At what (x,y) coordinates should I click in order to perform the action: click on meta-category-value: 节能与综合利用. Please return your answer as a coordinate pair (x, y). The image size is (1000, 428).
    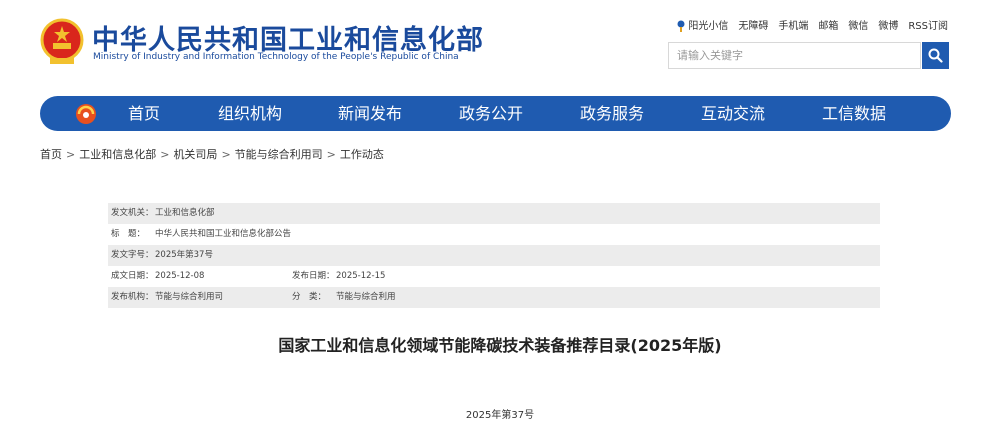
    Looking at the image, I should click on (366, 297).